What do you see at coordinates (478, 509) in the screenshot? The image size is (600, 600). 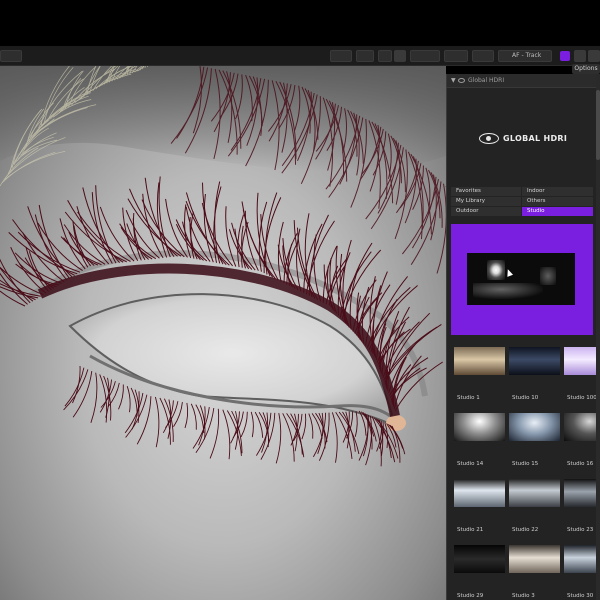 I see `hdri-tile: Studio 21` at bounding box center [478, 509].